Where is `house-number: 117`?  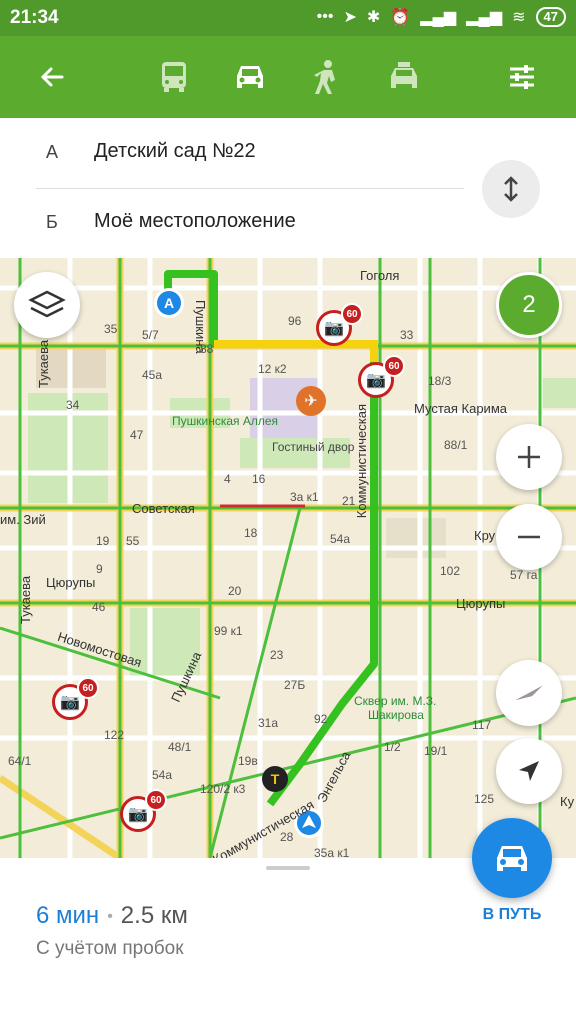
house-number: 117 is located at coordinates (482, 725).